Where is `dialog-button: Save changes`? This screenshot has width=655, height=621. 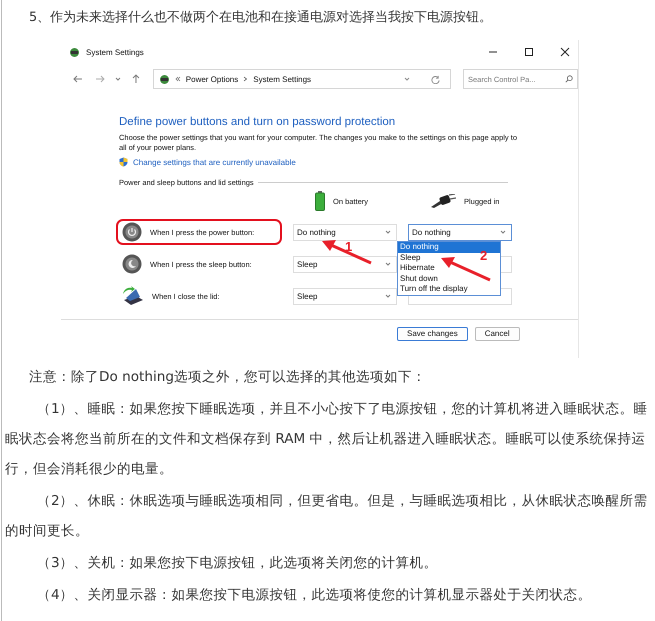
dialog-button: Save changes is located at coordinates (432, 334).